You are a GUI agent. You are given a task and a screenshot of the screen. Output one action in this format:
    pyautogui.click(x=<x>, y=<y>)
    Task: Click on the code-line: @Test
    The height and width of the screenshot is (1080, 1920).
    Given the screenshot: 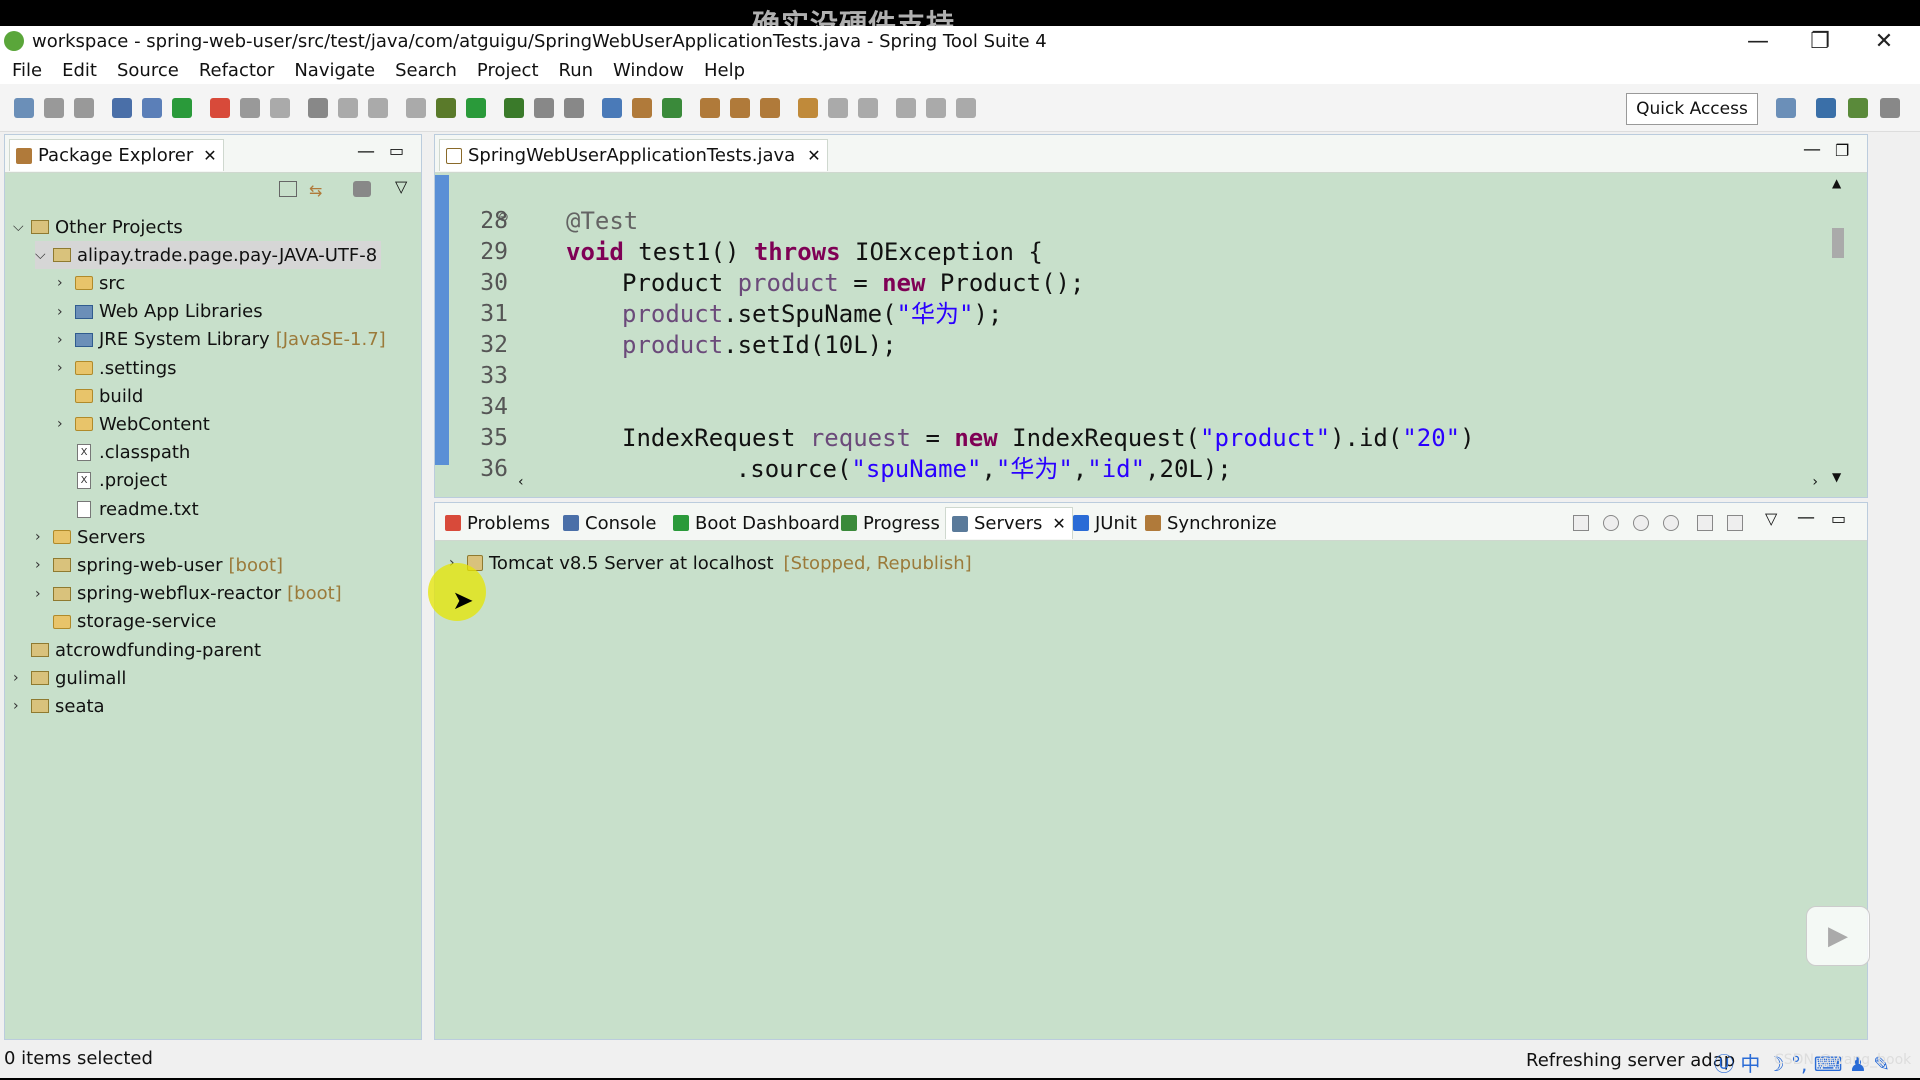 What is the action you would take?
    pyautogui.click(x=602, y=221)
    